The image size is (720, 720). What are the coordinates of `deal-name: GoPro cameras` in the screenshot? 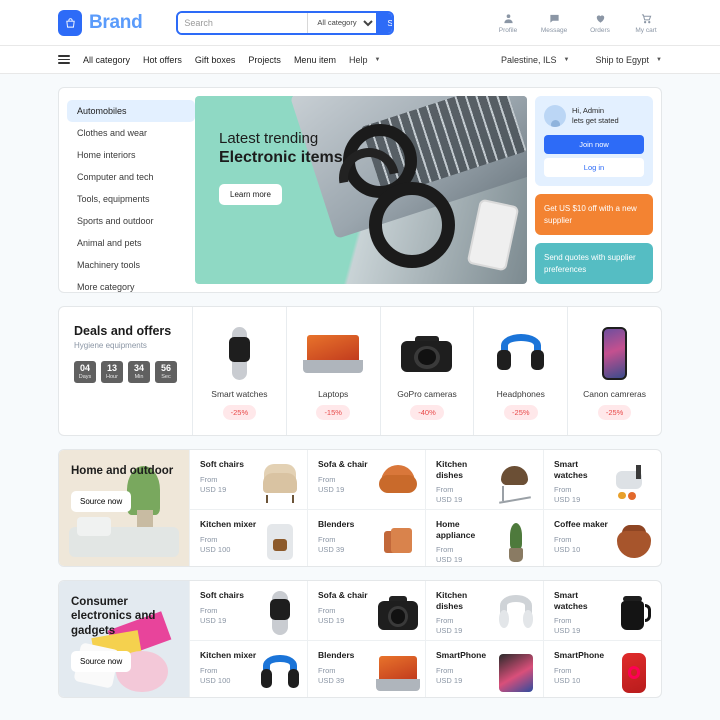 It's located at (427, 393).